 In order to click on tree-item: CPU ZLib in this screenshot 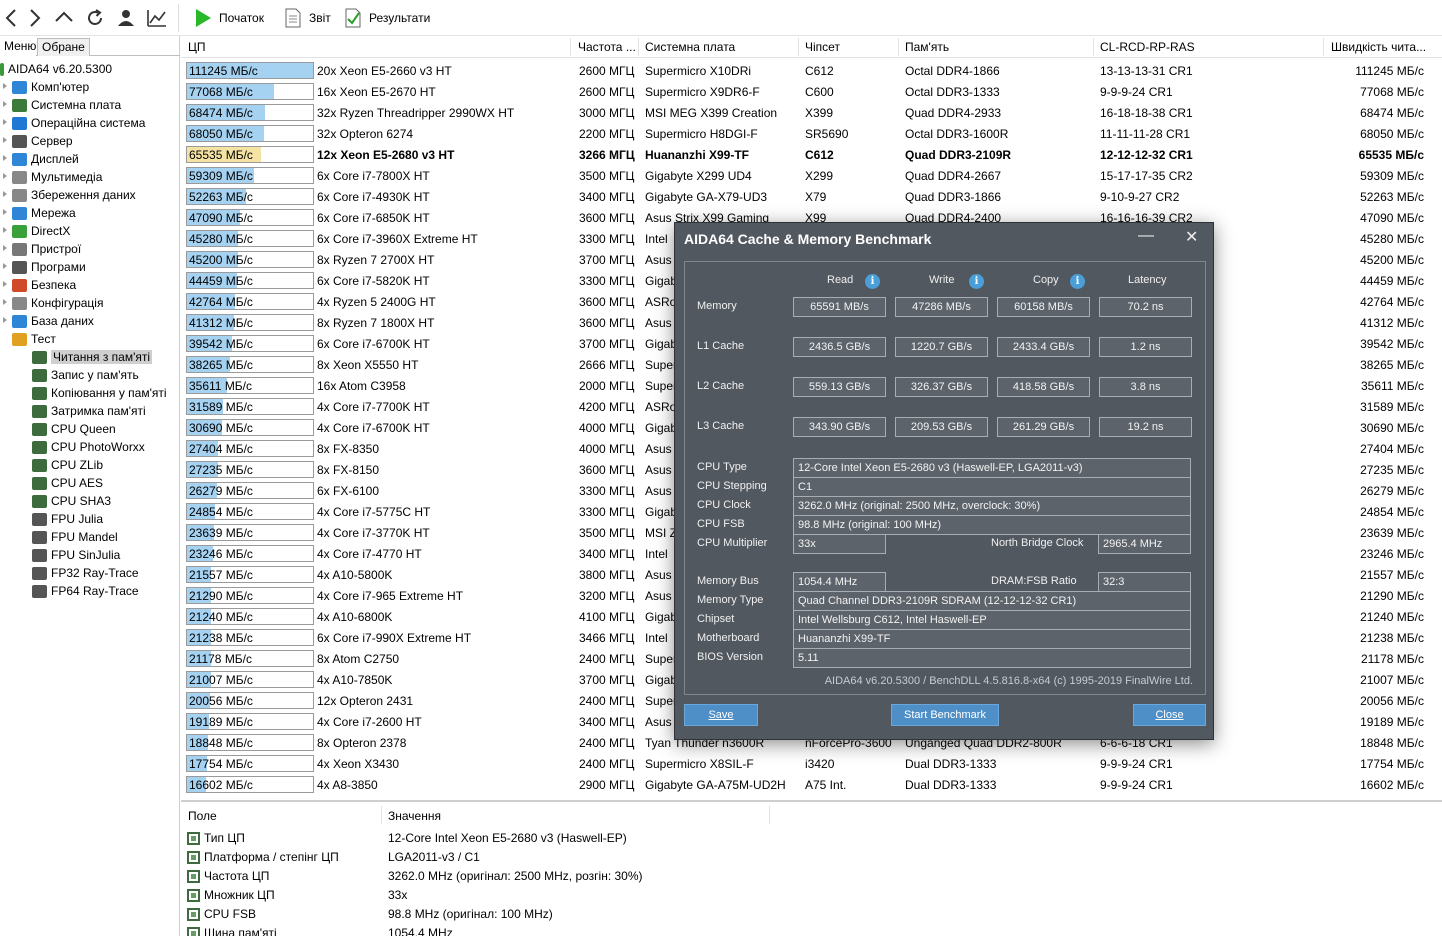, I will do `click(67, 465)`.